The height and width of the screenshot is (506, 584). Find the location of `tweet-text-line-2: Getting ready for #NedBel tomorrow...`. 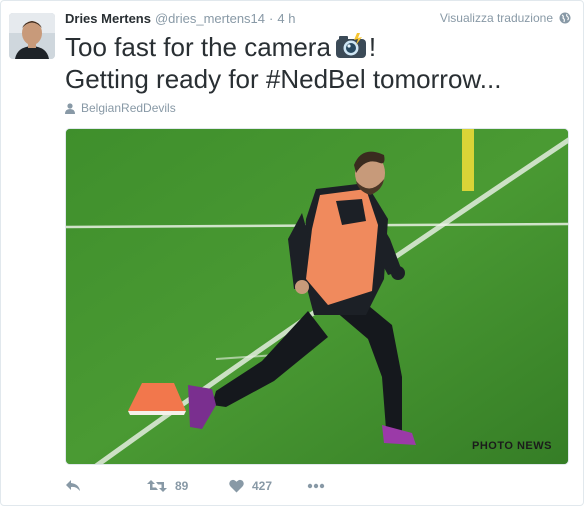

tweet-text-line-2: Getting ready for #NedBel tomorrow... is located at coordinates (283, 79).